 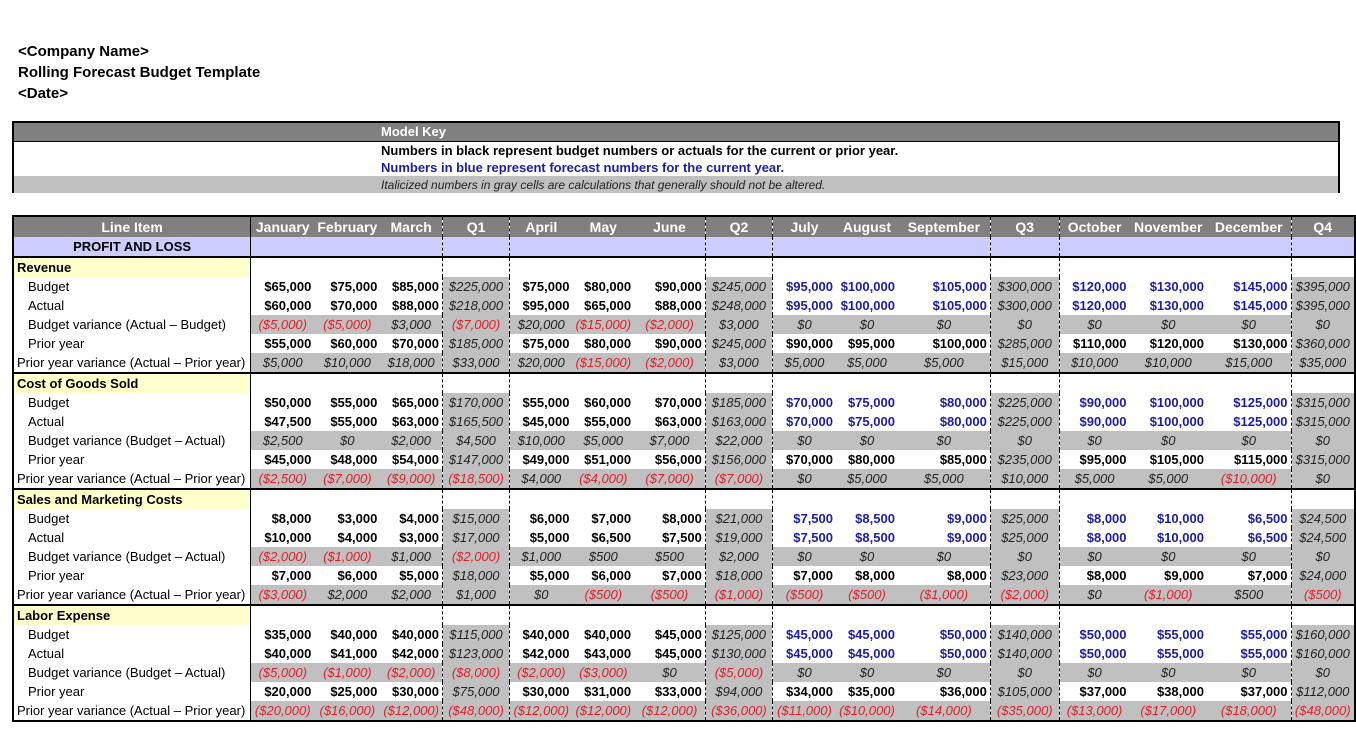 What do you see at coordinates (282, 440) in the screenshot?
I see `value-cell: $2,500` at bounding box center [282, 440].